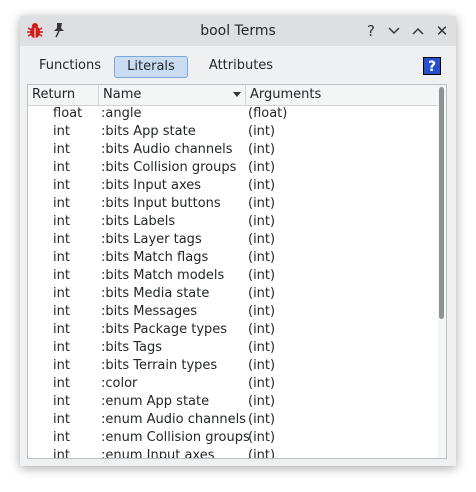 This screenshot has width=476, height=492. What do you see at coordinates (159, 365) in the screenshot?
I see `cell-name: :bits Terrain types` at bounding box center [159, 365].